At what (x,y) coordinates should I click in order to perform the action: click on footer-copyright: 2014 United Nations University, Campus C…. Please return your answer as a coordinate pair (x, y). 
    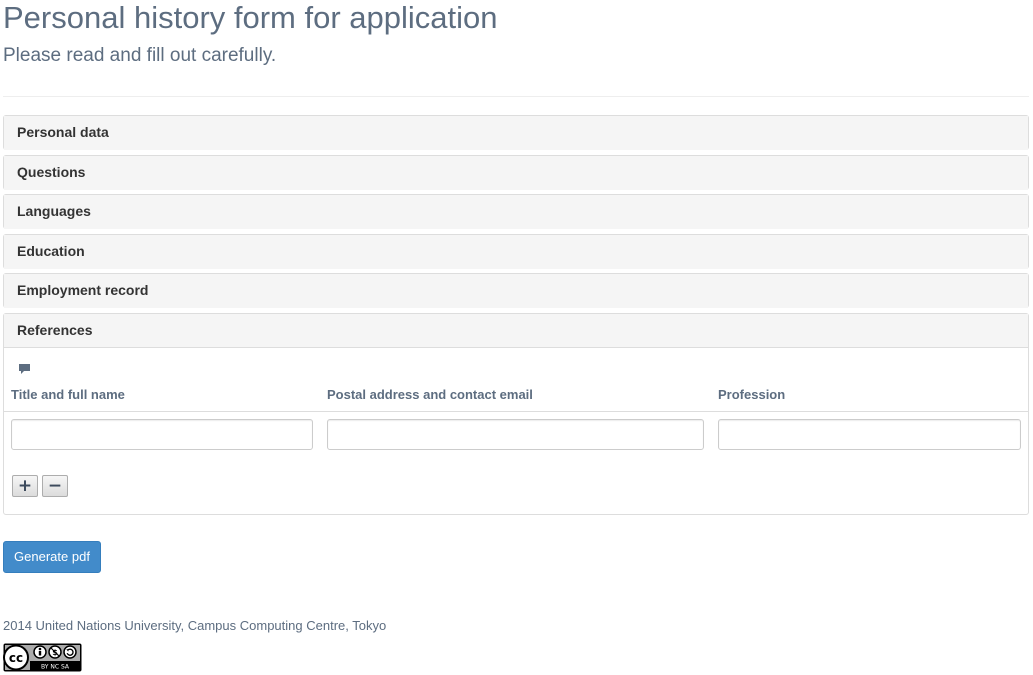
    Looking at the image, I should click on (195, 625).